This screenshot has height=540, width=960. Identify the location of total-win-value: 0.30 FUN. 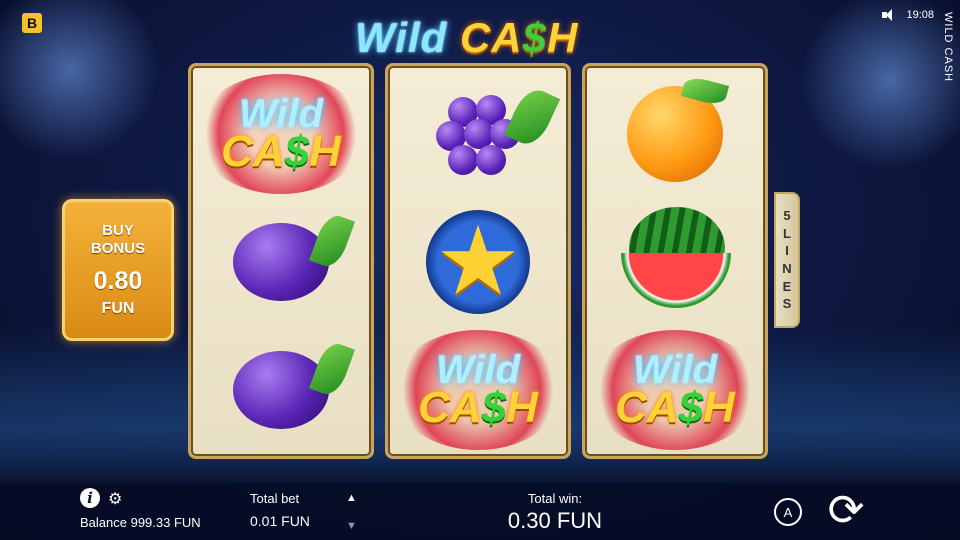
(555, 520).